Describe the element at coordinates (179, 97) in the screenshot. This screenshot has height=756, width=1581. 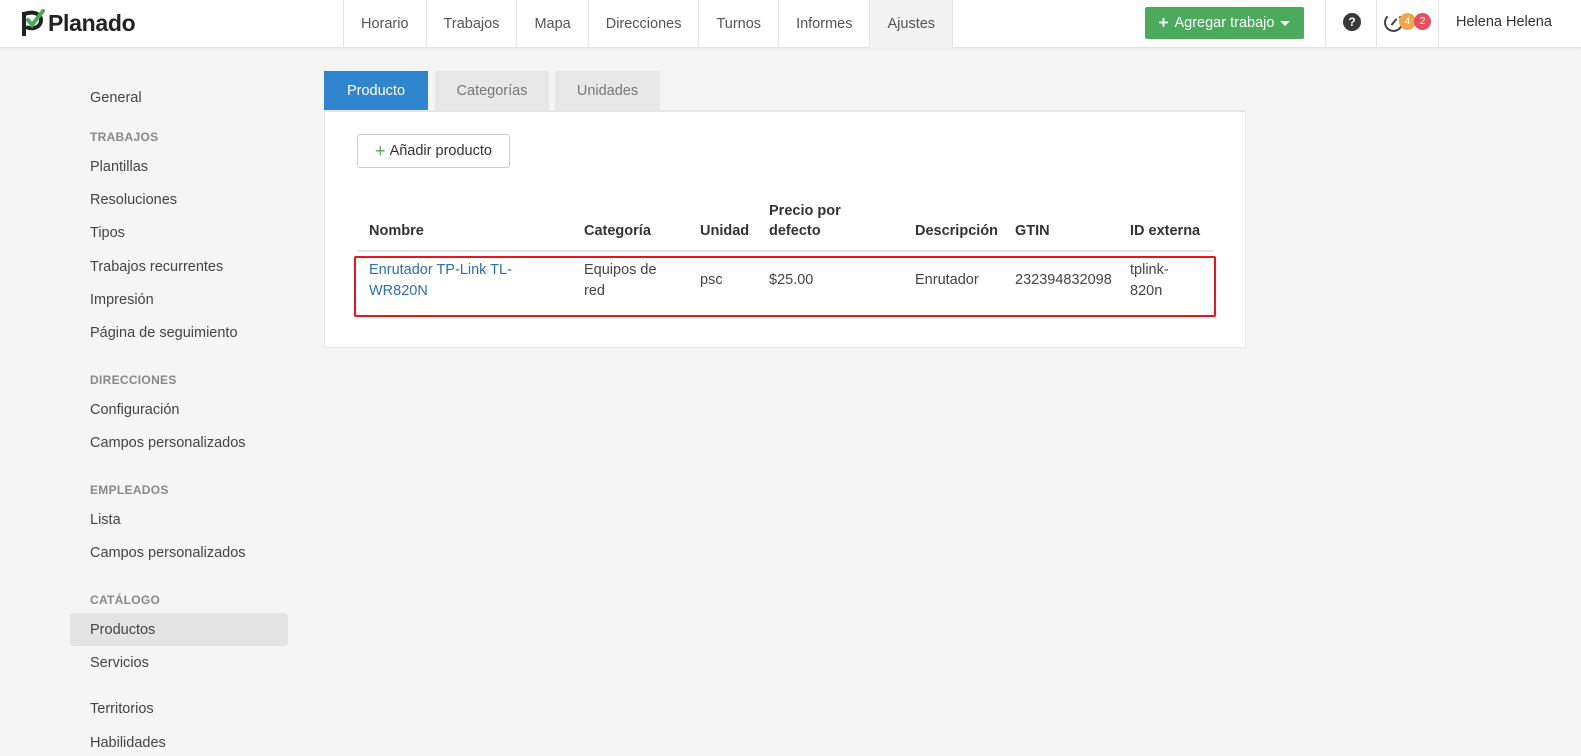
I see `sidebar-item-general: General` at that location.